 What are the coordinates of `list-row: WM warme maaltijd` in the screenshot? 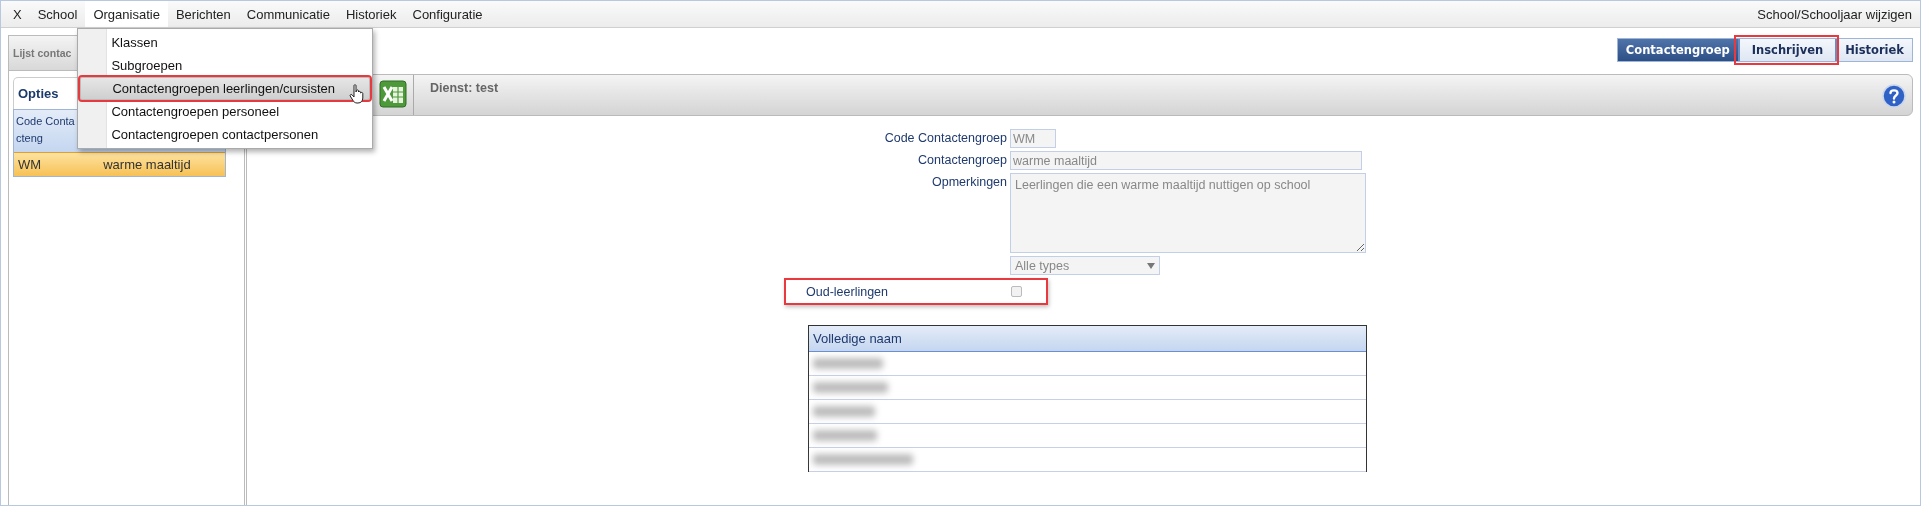 It's located at (119, 164).